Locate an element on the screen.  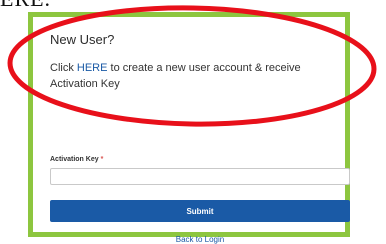
required-marker: * is located at coordinates (102, 159).